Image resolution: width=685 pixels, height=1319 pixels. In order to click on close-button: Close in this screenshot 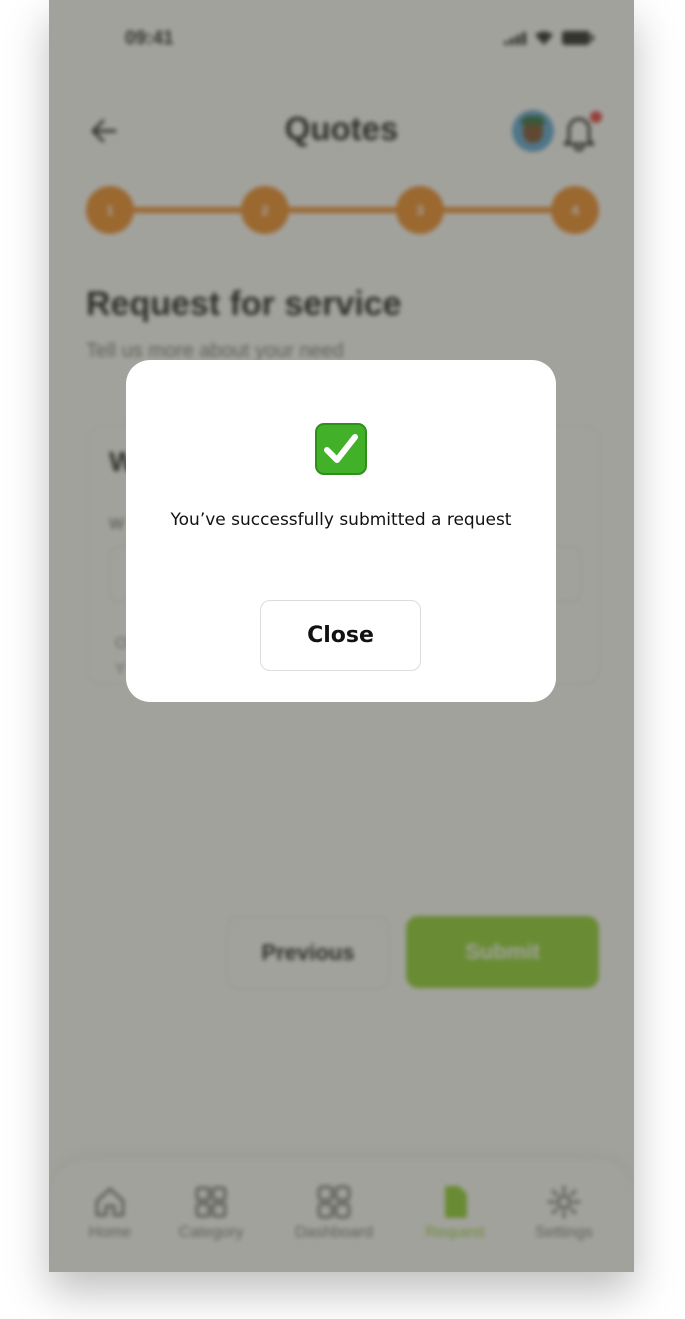, I will do `click(340, 635)`.